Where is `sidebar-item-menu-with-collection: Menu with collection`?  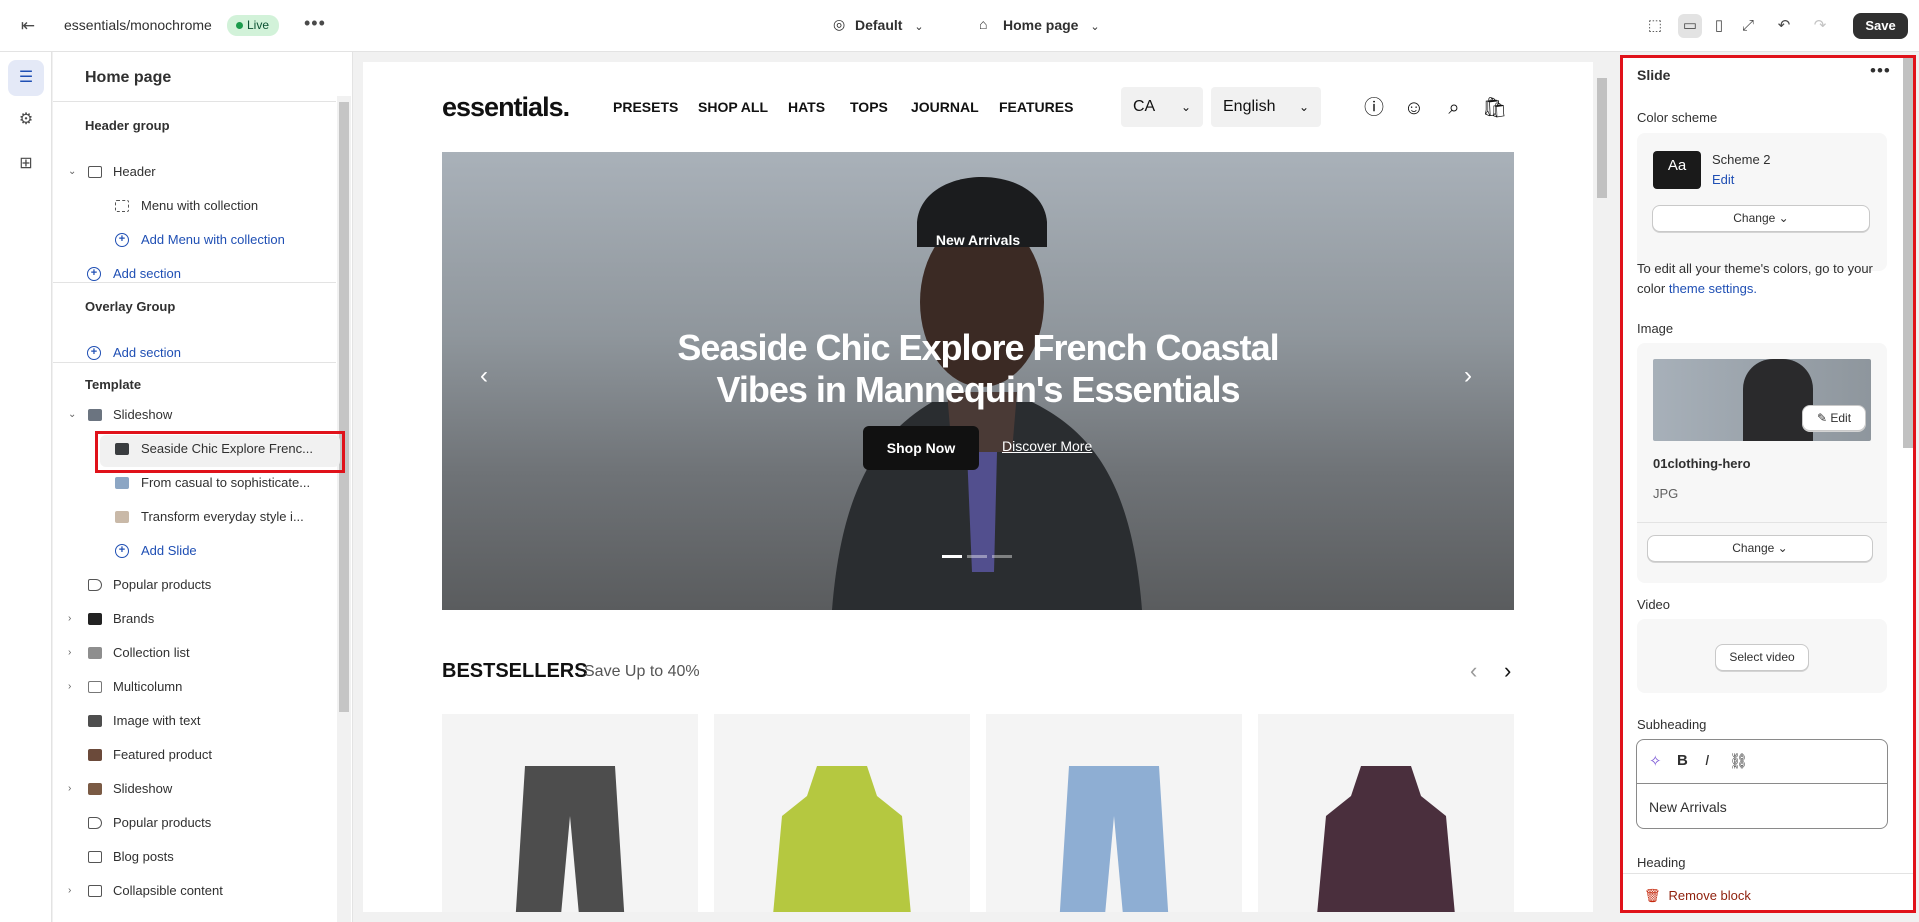
sidebar-item-menu-with-collection: Menu with collection is located at coordinates (194, 206).